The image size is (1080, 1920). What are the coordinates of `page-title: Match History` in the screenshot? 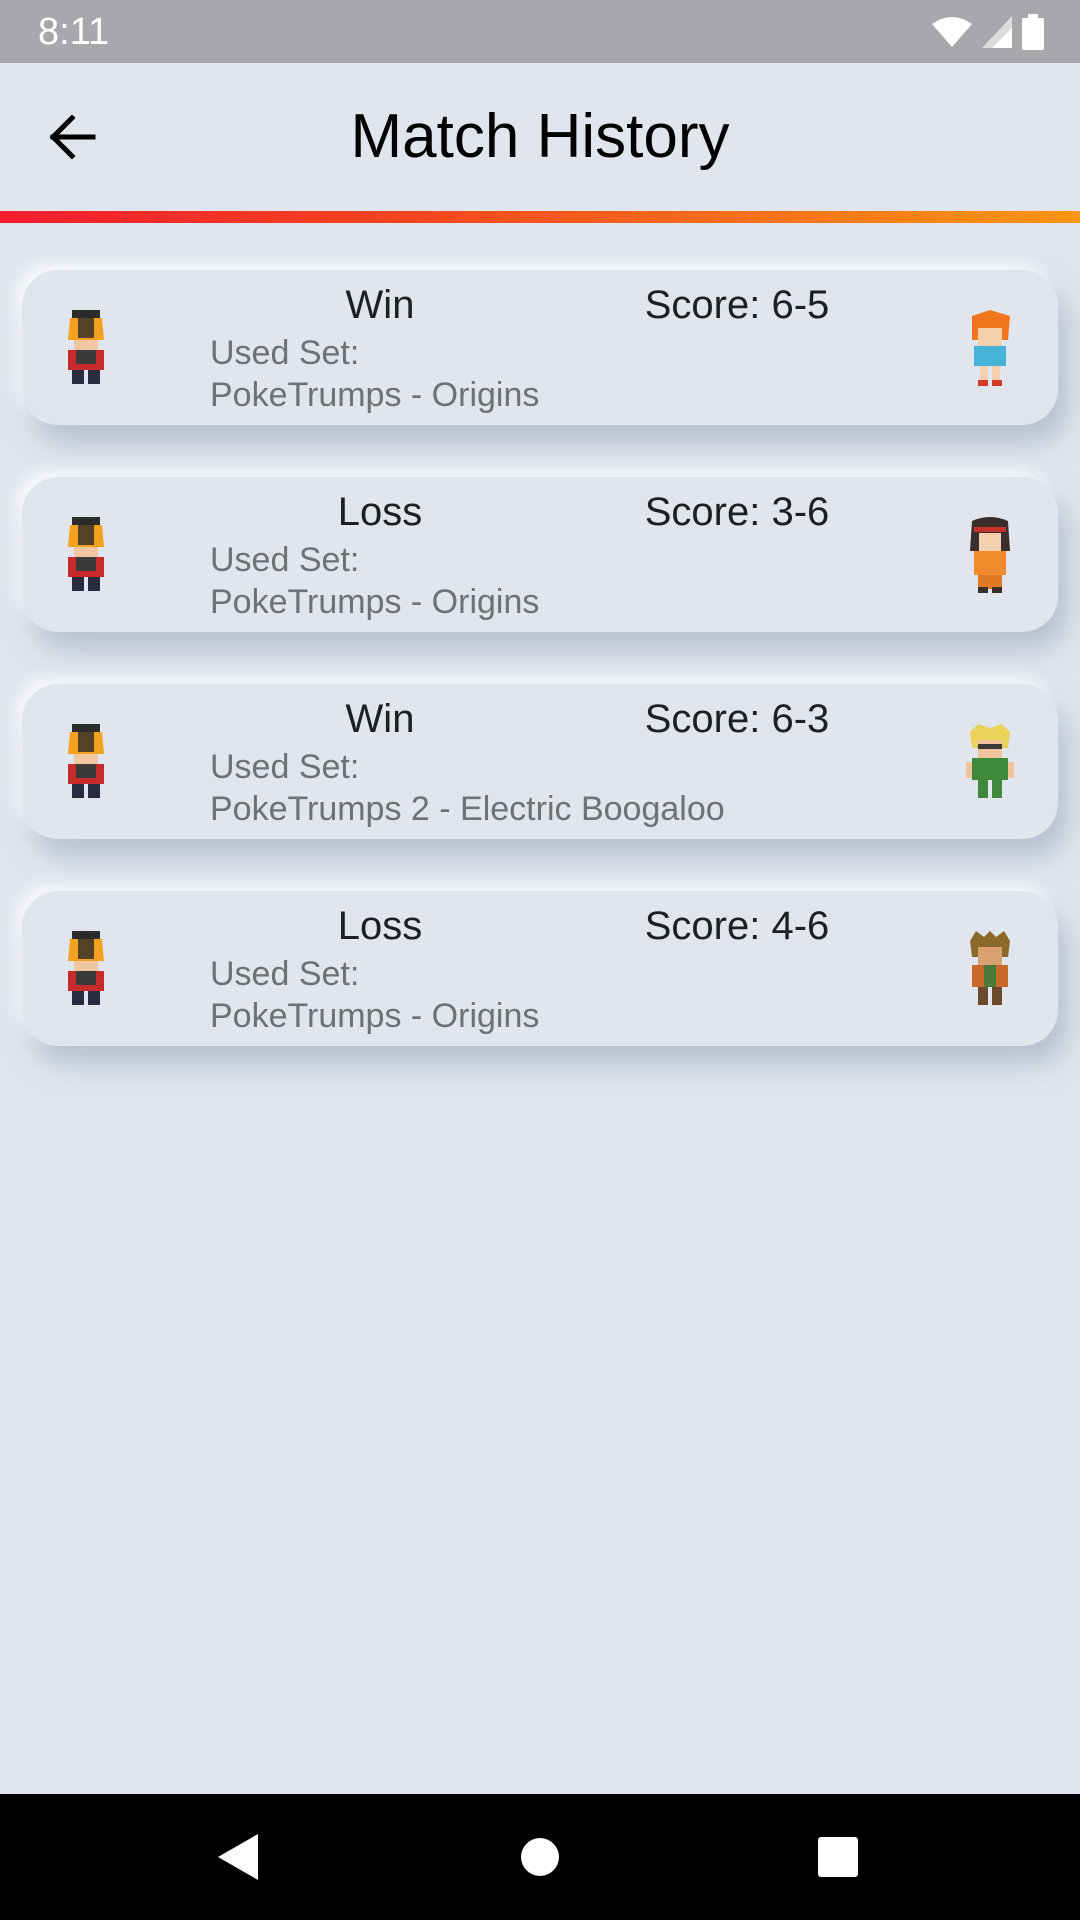 It's located at (540, 136).